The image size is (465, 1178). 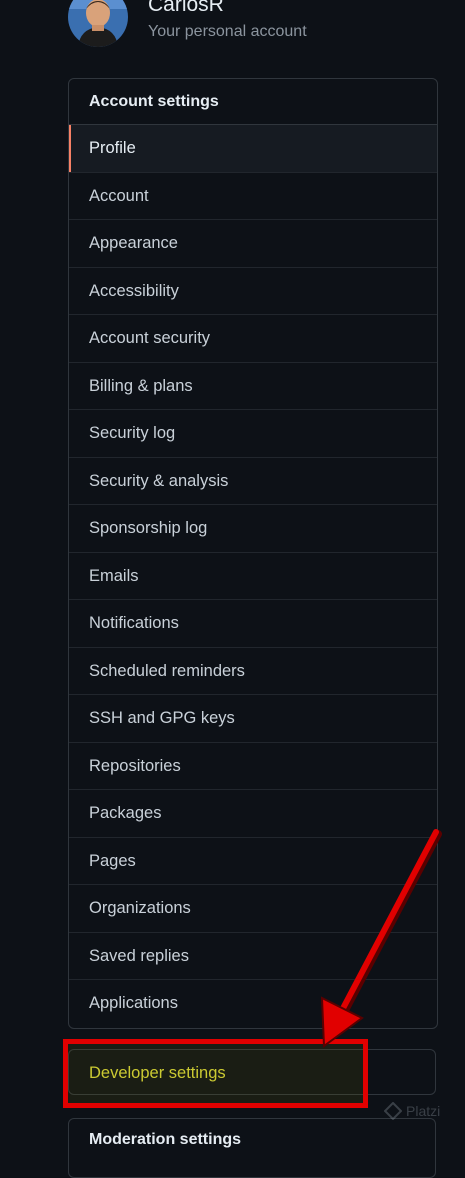 What do you see at coordinates (423, 1111) in the screenshot?
I see `watermark-text: Platzi` at bounding box center [423, 1111].